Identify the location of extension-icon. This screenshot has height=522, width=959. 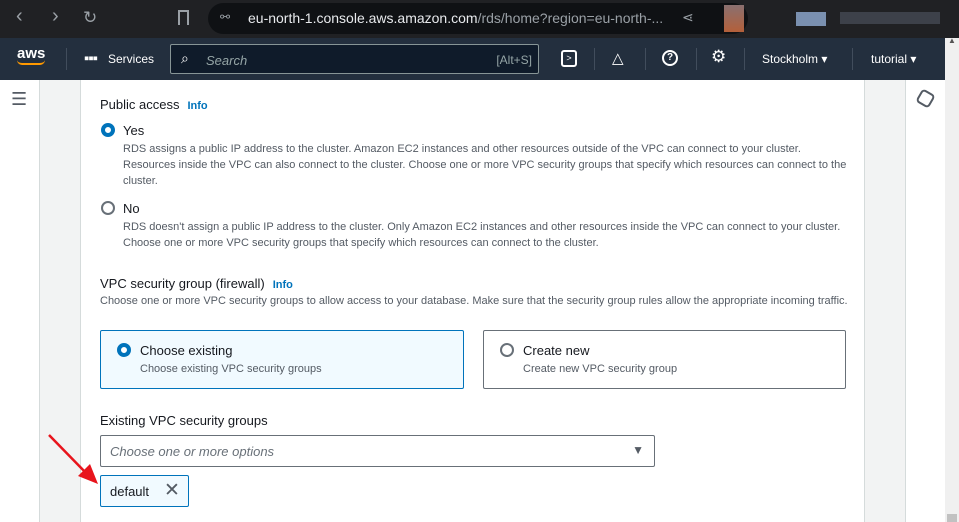
(734, 18).